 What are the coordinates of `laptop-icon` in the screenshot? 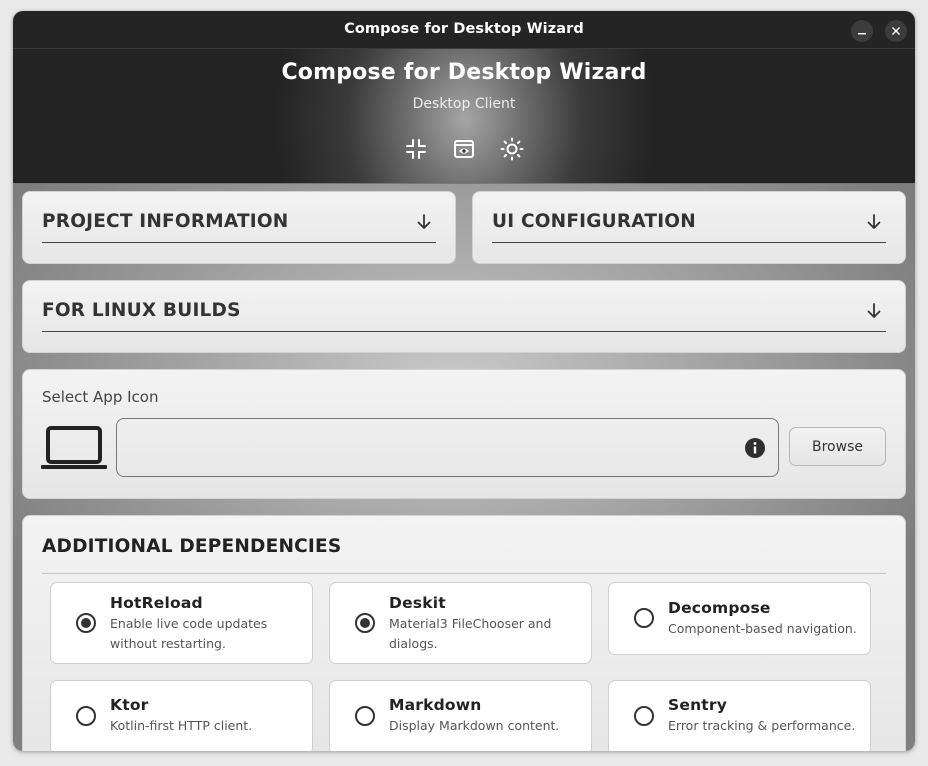 It's located at (74, 447).